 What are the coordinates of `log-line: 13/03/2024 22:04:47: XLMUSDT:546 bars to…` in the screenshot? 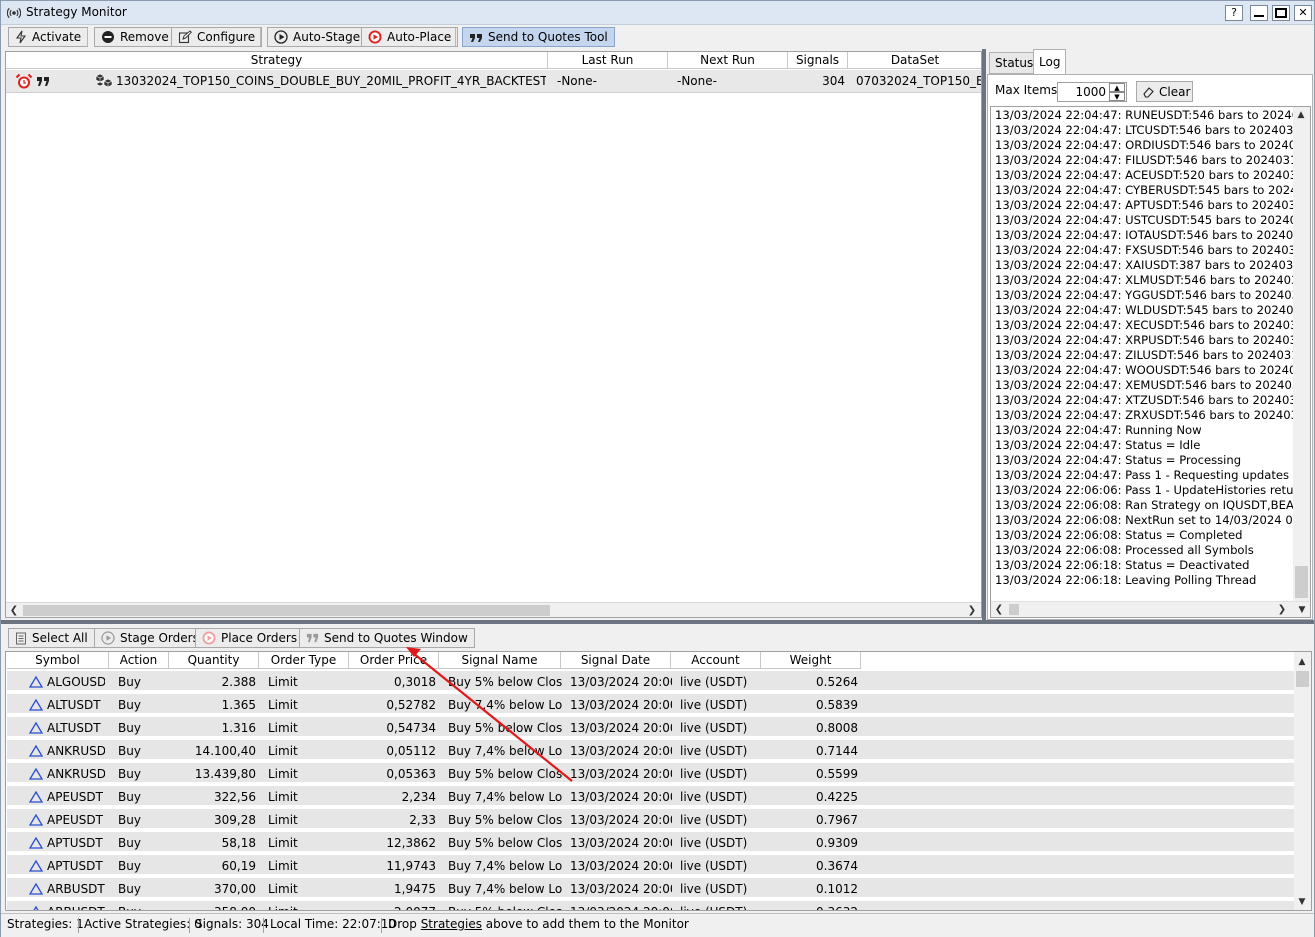 It's located at (1153, 280).